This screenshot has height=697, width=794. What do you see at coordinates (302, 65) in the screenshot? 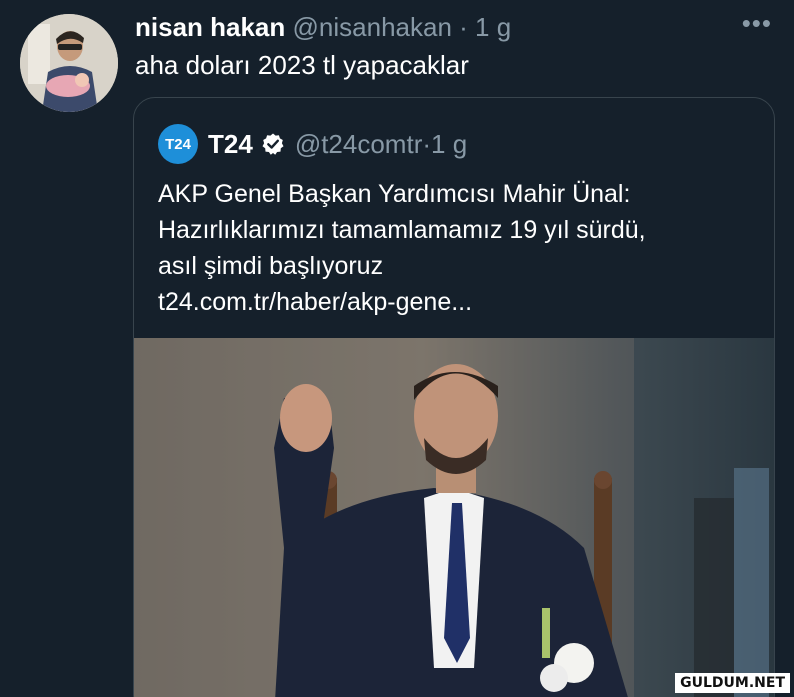
I see `tweet-text: aha doları 2023 tl yapacaklar` at bounding box center [302, 65].